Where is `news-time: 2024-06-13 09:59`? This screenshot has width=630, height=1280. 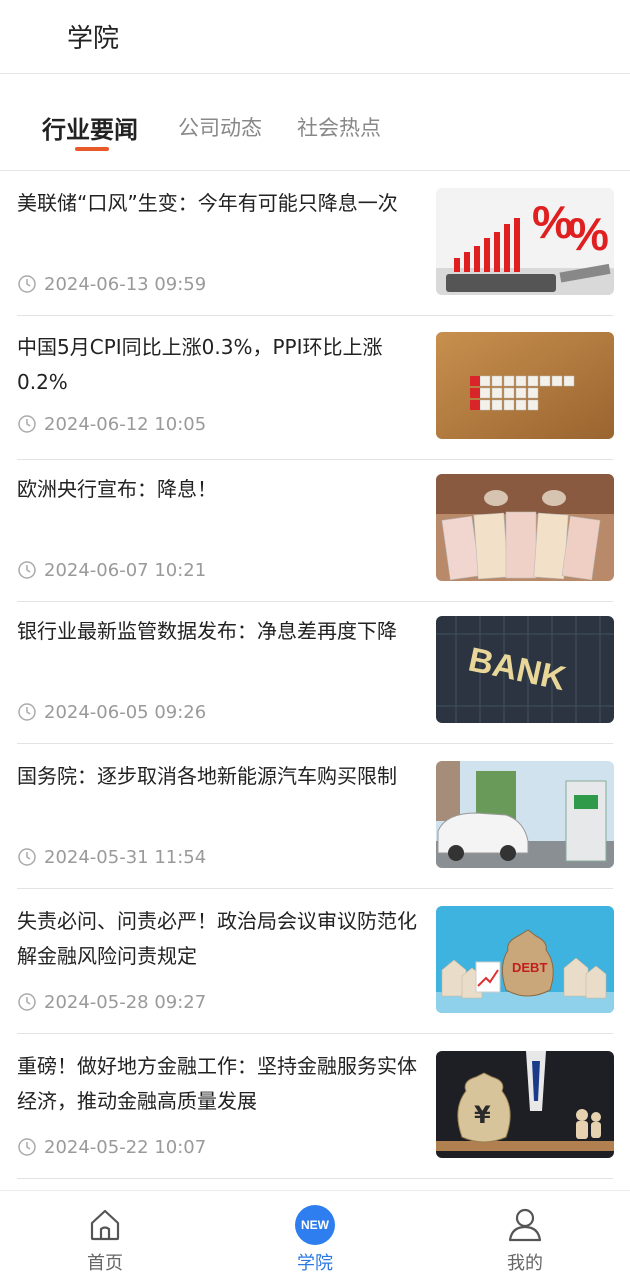 news-time: 2024-06-13 09:59 is located at coordinates (125, 284).